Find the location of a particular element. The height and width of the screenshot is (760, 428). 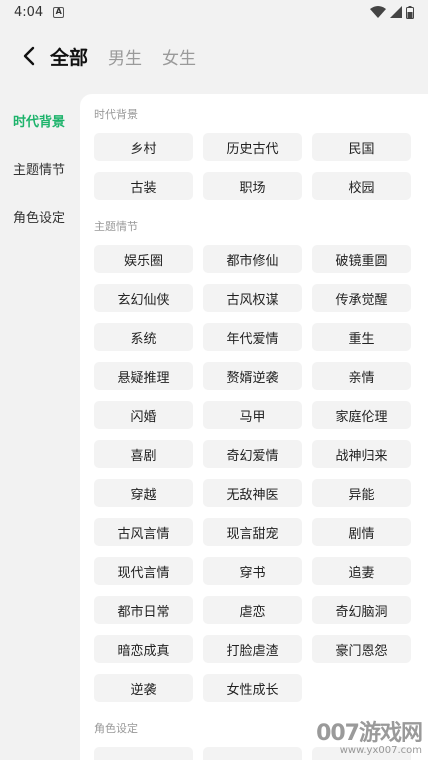

tag-chip: 年代爱情 is located at coordinates (252, 337).